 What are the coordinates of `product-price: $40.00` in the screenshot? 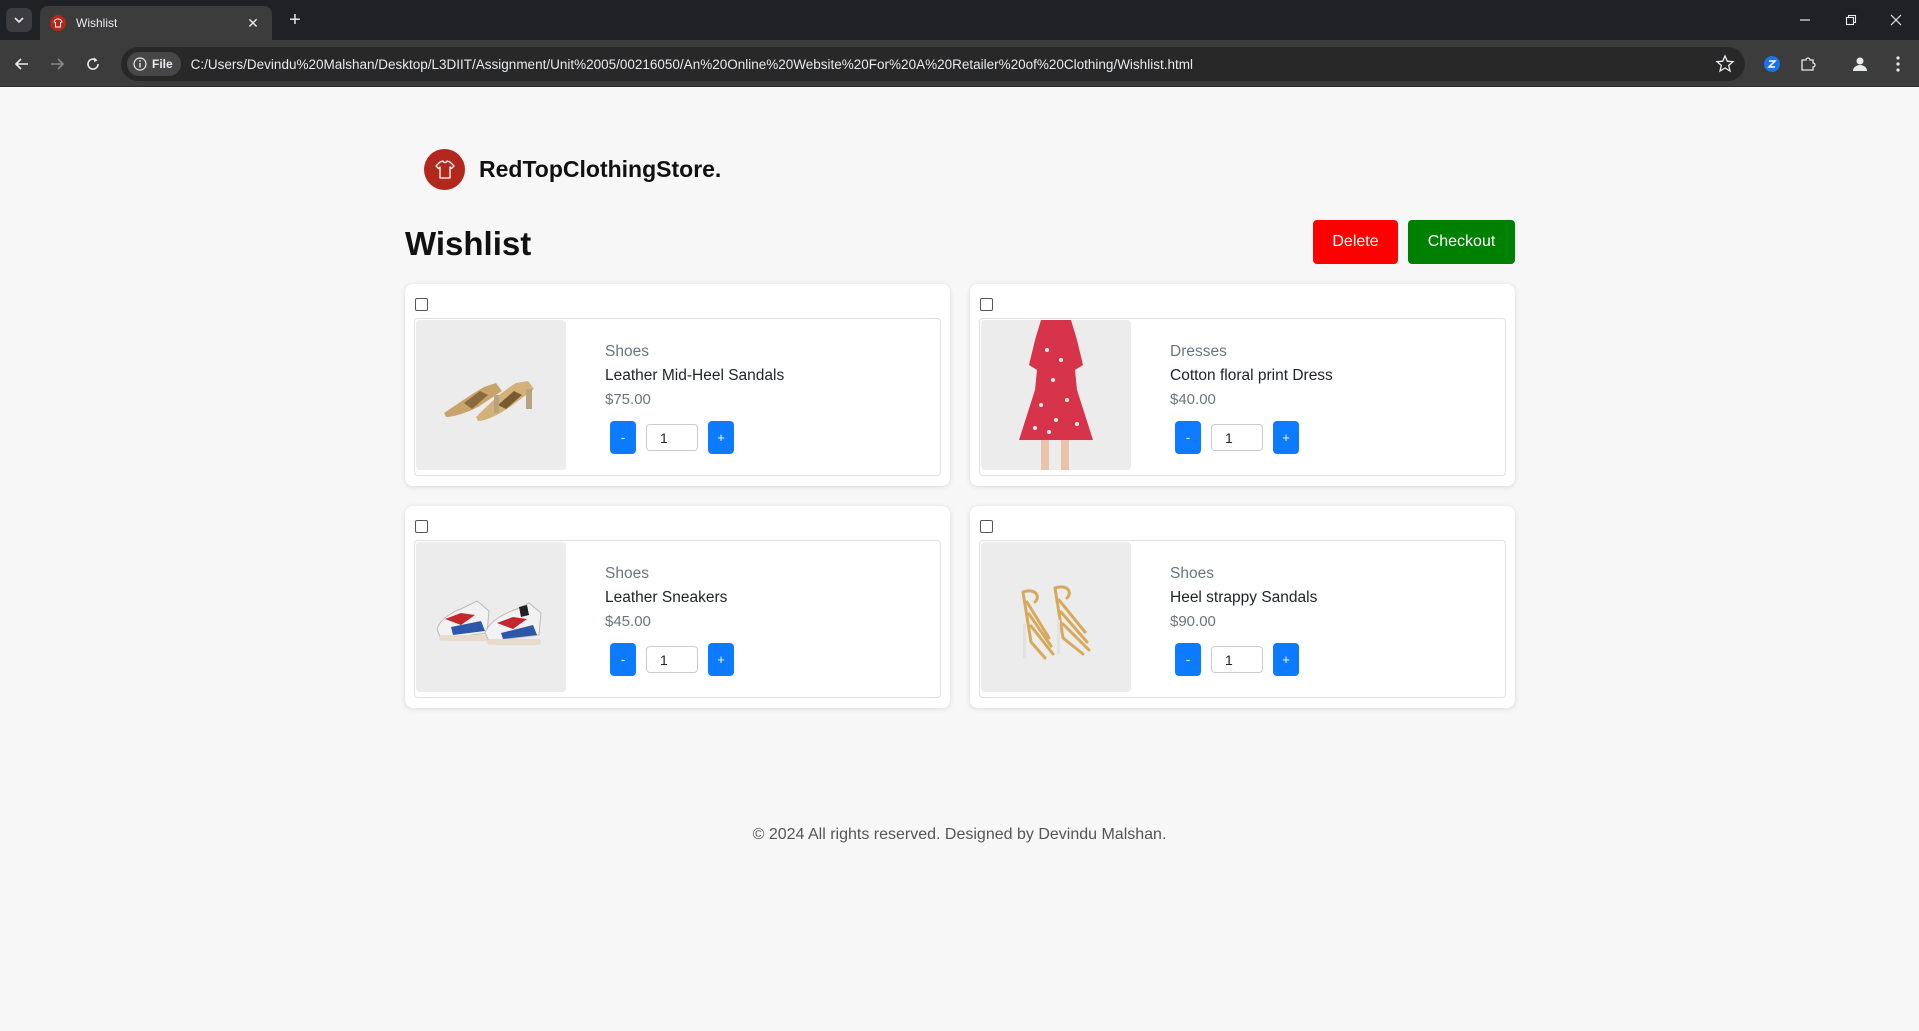 It's located at (1193, 399).